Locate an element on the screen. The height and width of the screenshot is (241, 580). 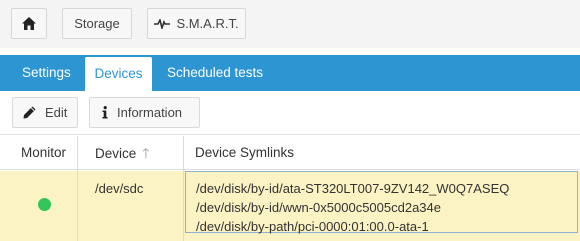
column-header-symlinks-label: Device Symlinks is located at coordinates (245, 152).